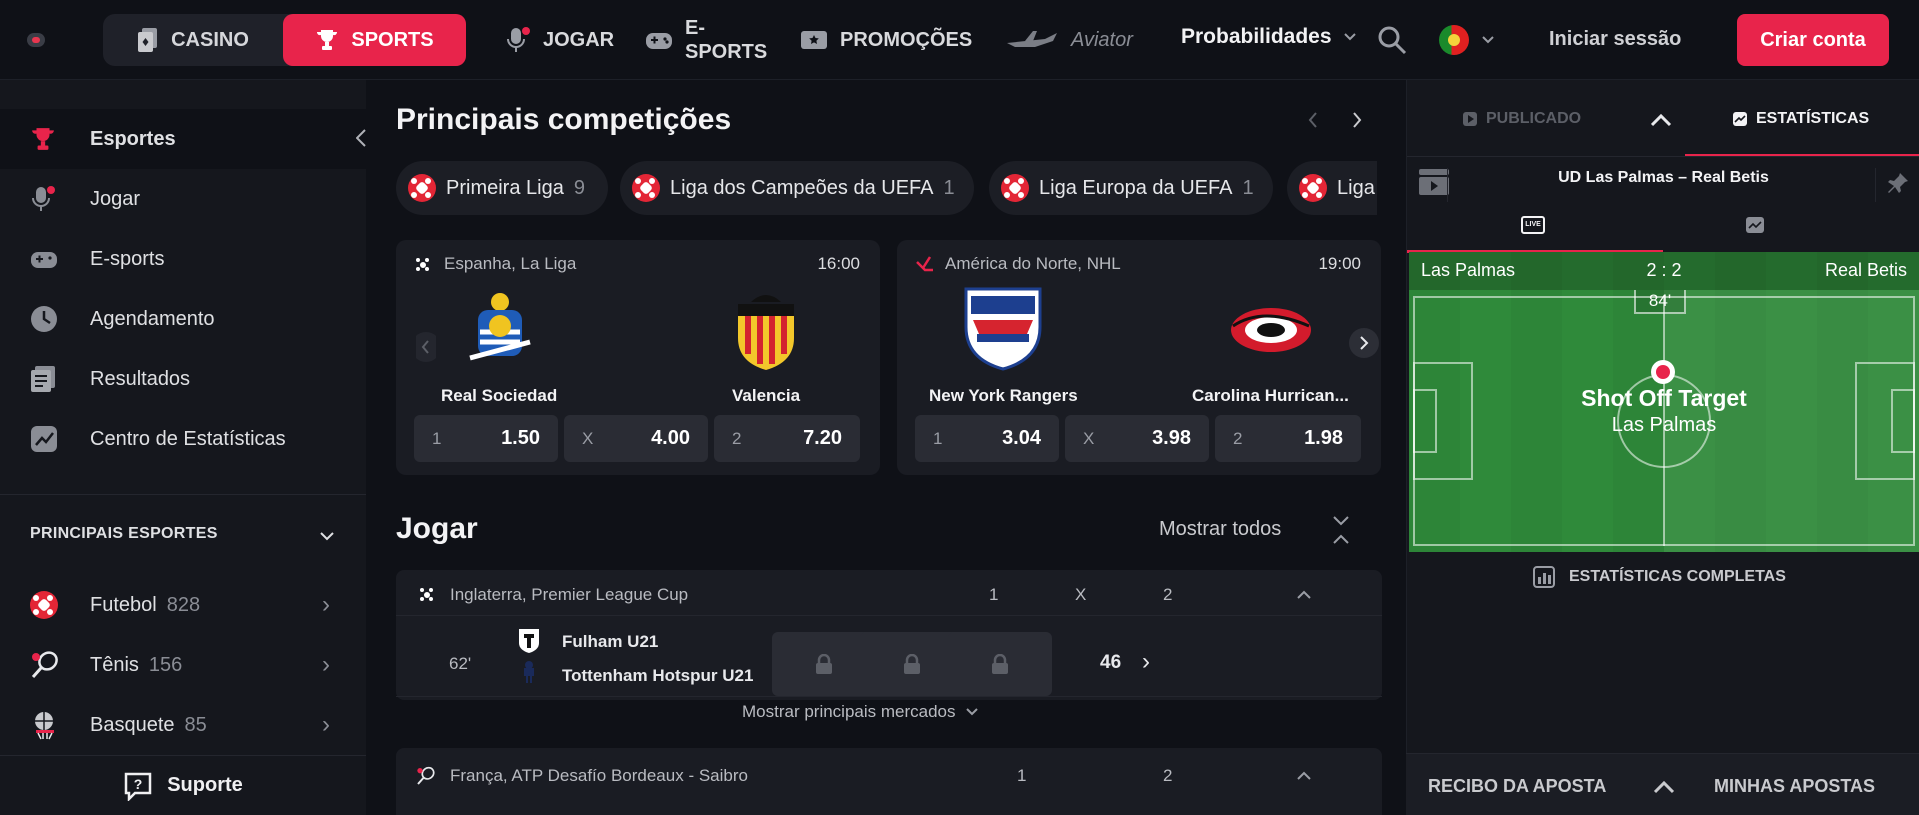 The width and height of the screenshot is (1919, 815). What do you see at coordinates (1794, 786) in the screenshot?
I see `my-bets-tab: MINHAS APOSTAS` at bounding box center [1794, 786].